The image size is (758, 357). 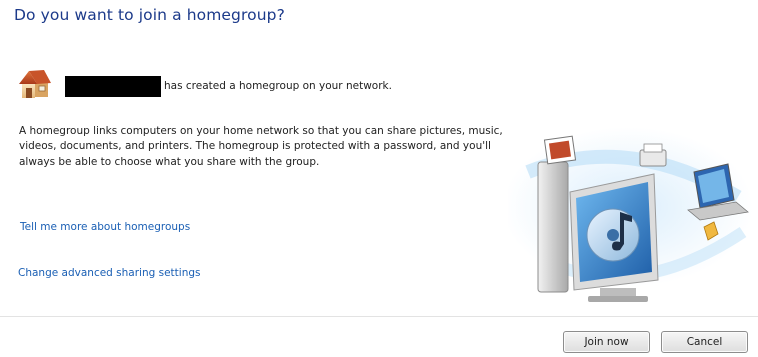 I want to click on house-icon, so click(x=35, y=84).